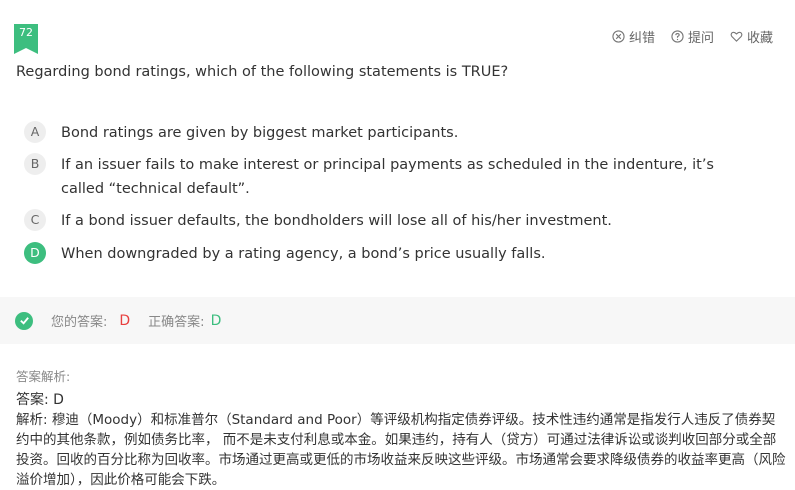 This screenshot has width=795, height=490. What do you see at coordinates (677, 36) in the screenshot?
I see `question-circle-icon` at bounding box center [677, 36].